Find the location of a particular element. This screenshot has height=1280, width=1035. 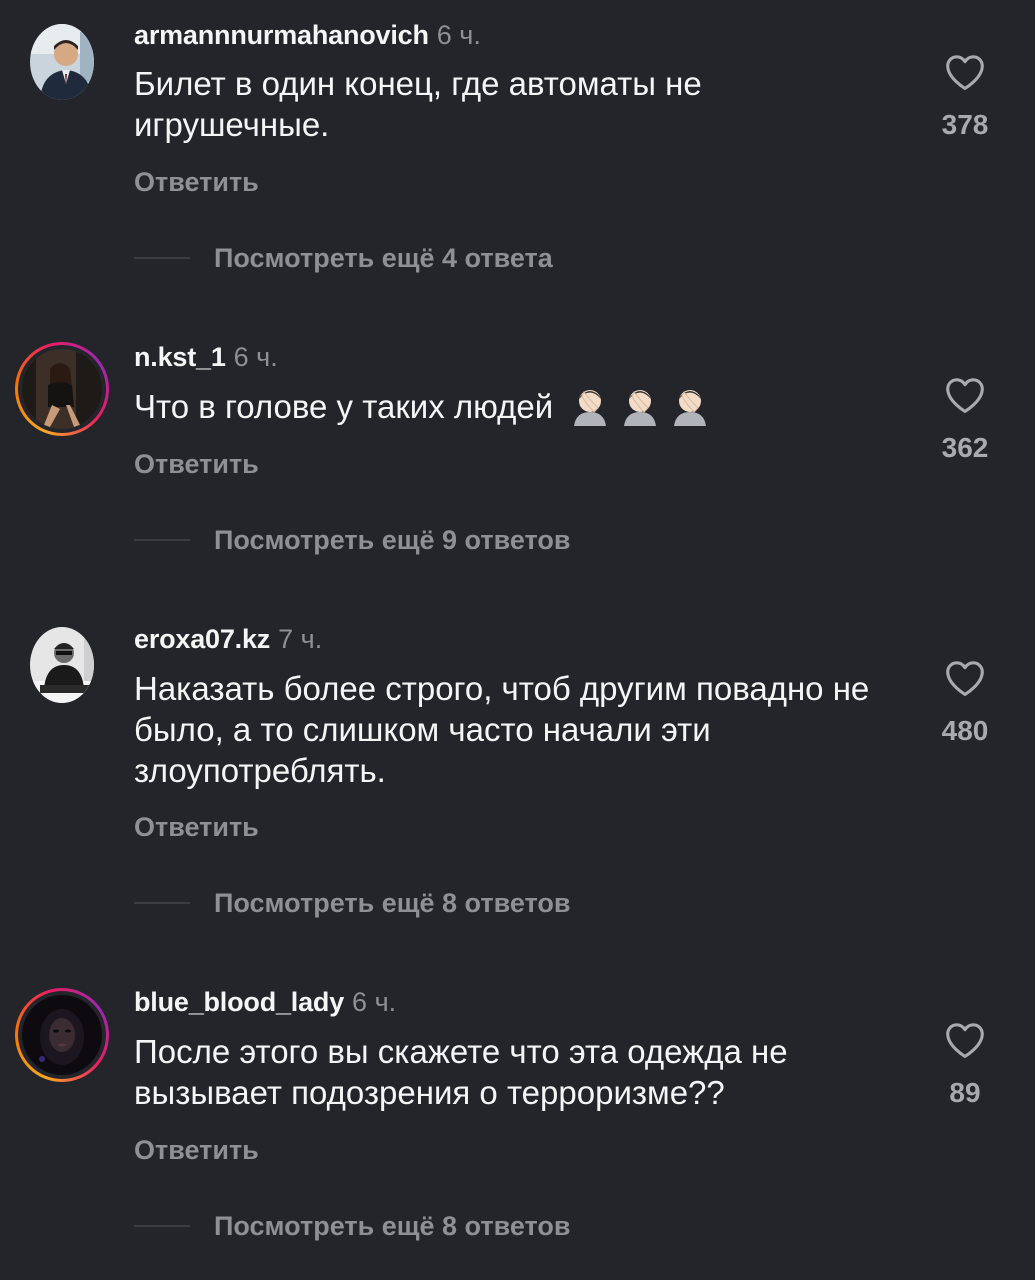

like-control: 362 is located at coordinates (965, 420).